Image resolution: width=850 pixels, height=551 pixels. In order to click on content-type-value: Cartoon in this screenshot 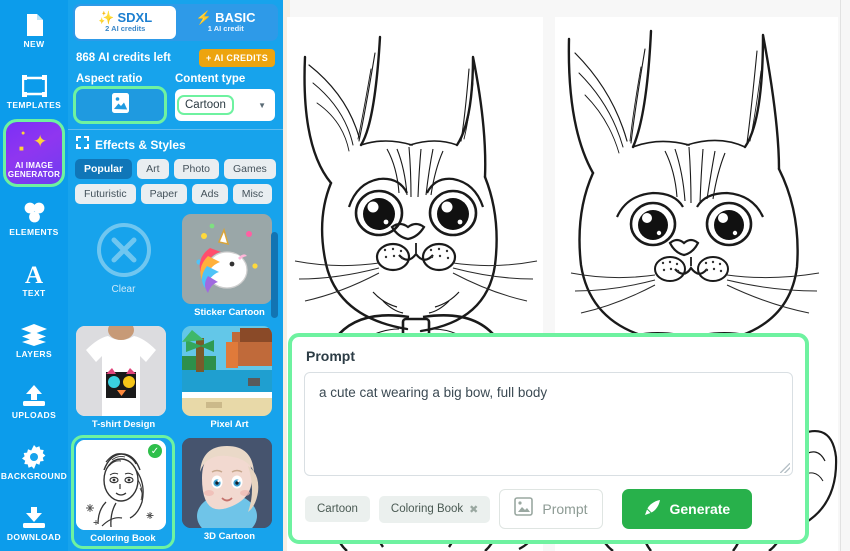, I will do `click(205, 105)`.